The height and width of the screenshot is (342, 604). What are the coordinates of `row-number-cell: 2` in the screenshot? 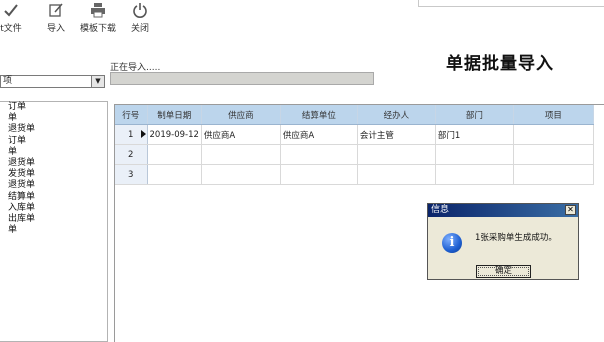 It's located at (131, 154).